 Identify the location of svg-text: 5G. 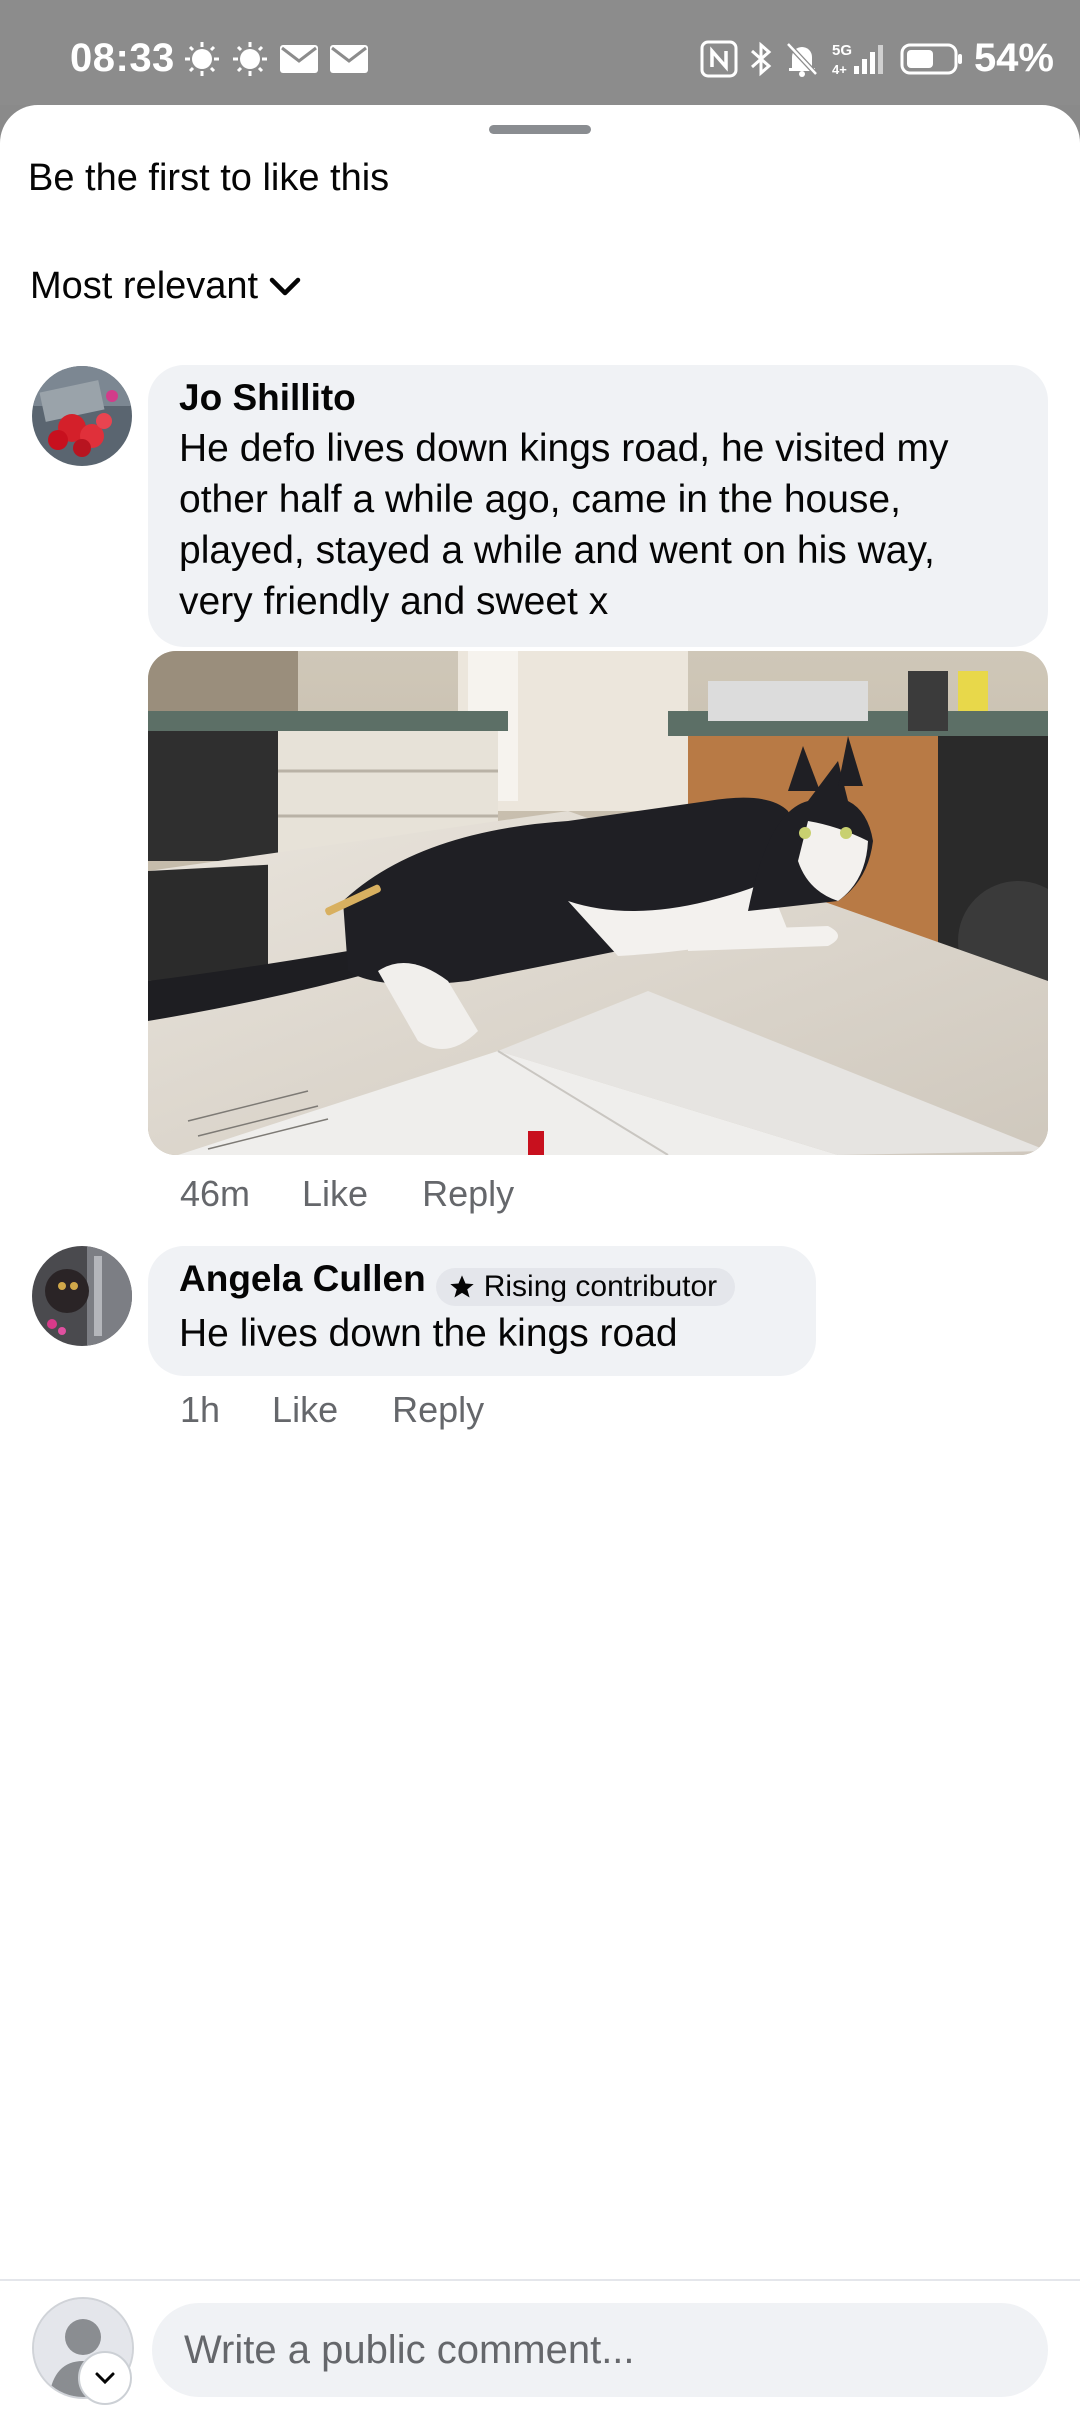
(842, 50).